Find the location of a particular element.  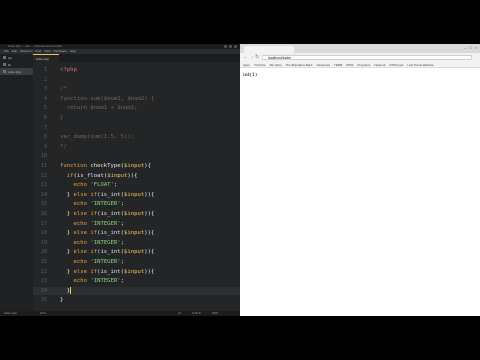

folder-icon is located at coordinates (4, 57).